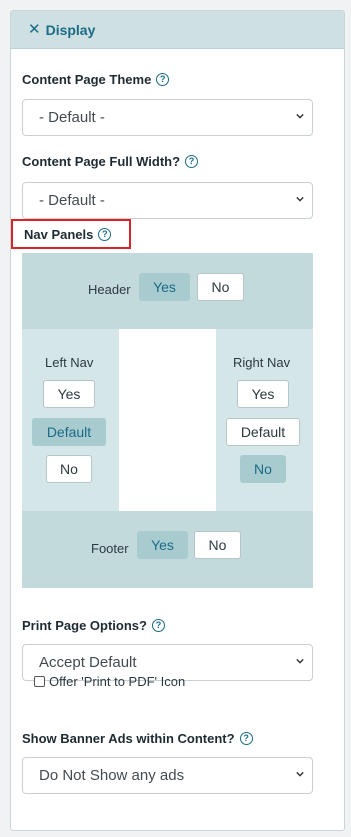 This screenshot has width=351, height=837. Describe the element at coordinates (59, 234) in the screenshot. I see `nav-panels-label-text: Nav Panels` at that location.